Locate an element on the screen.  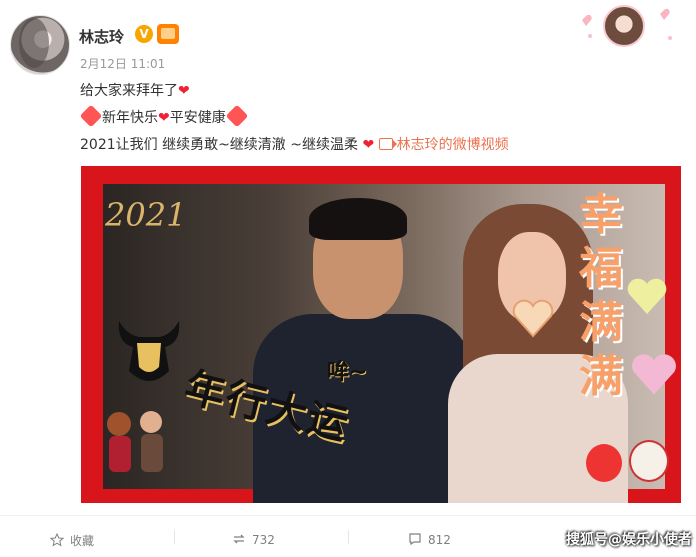
video-link-label: 林志玲的微博视频 is located at coordinates (452, 145).